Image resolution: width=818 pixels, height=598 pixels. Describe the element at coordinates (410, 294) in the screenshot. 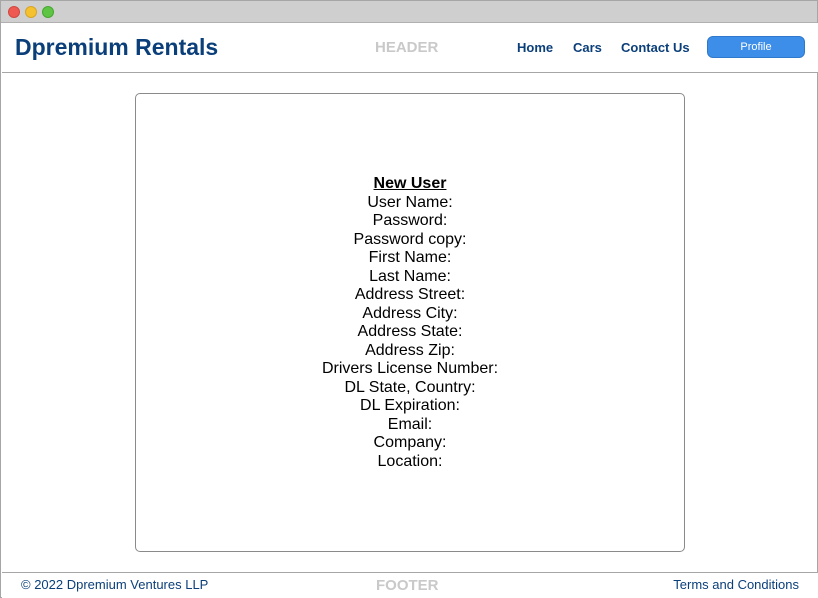

I see `field-label-address-street: Address Street:` at that location.